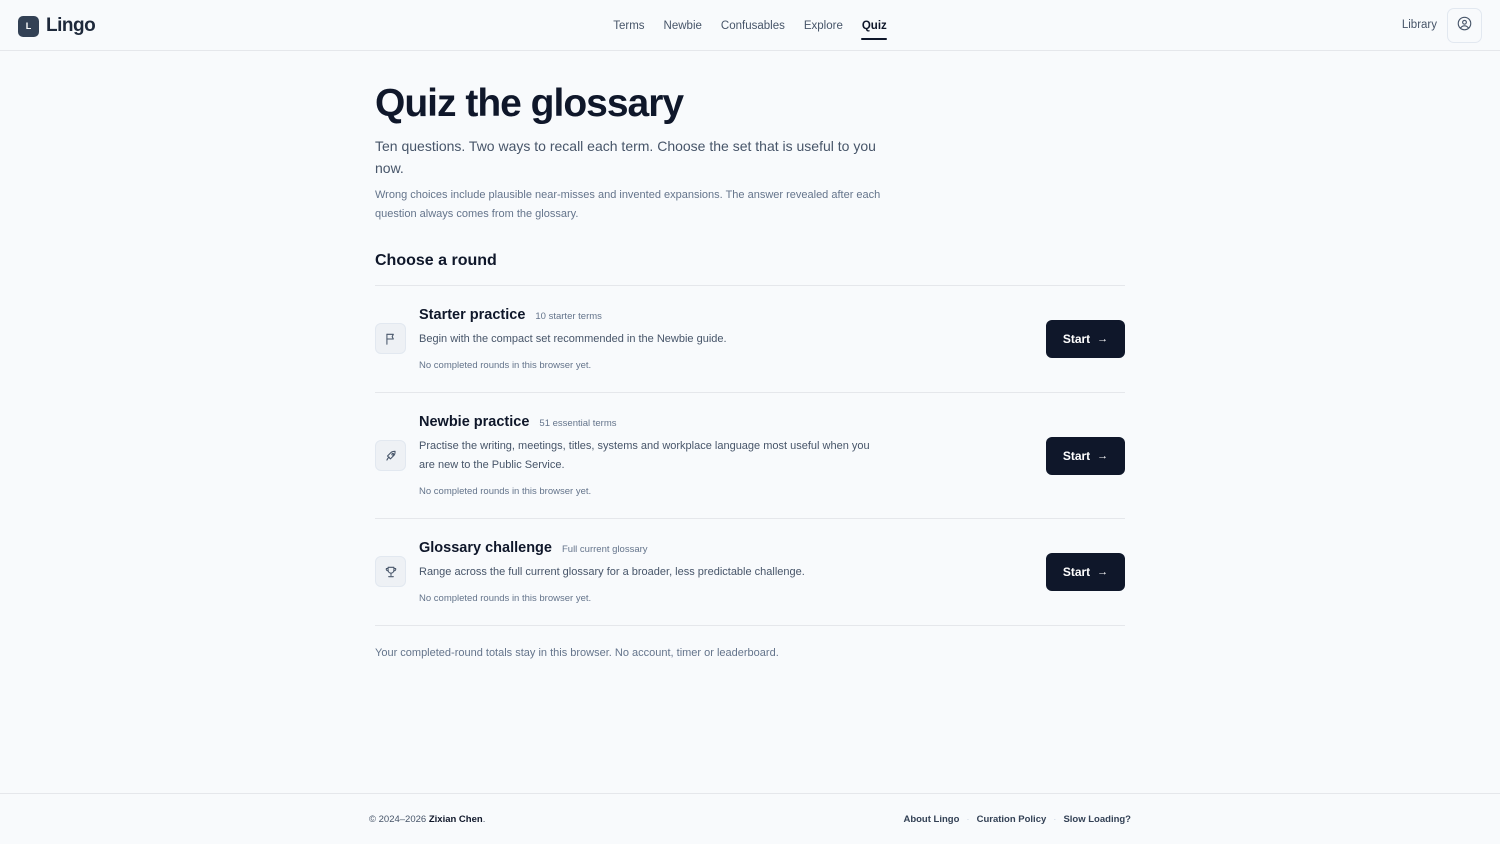 This screenshot has width=1500, height=844. I want to click on brand-name: Lingo, so click(71, 25).